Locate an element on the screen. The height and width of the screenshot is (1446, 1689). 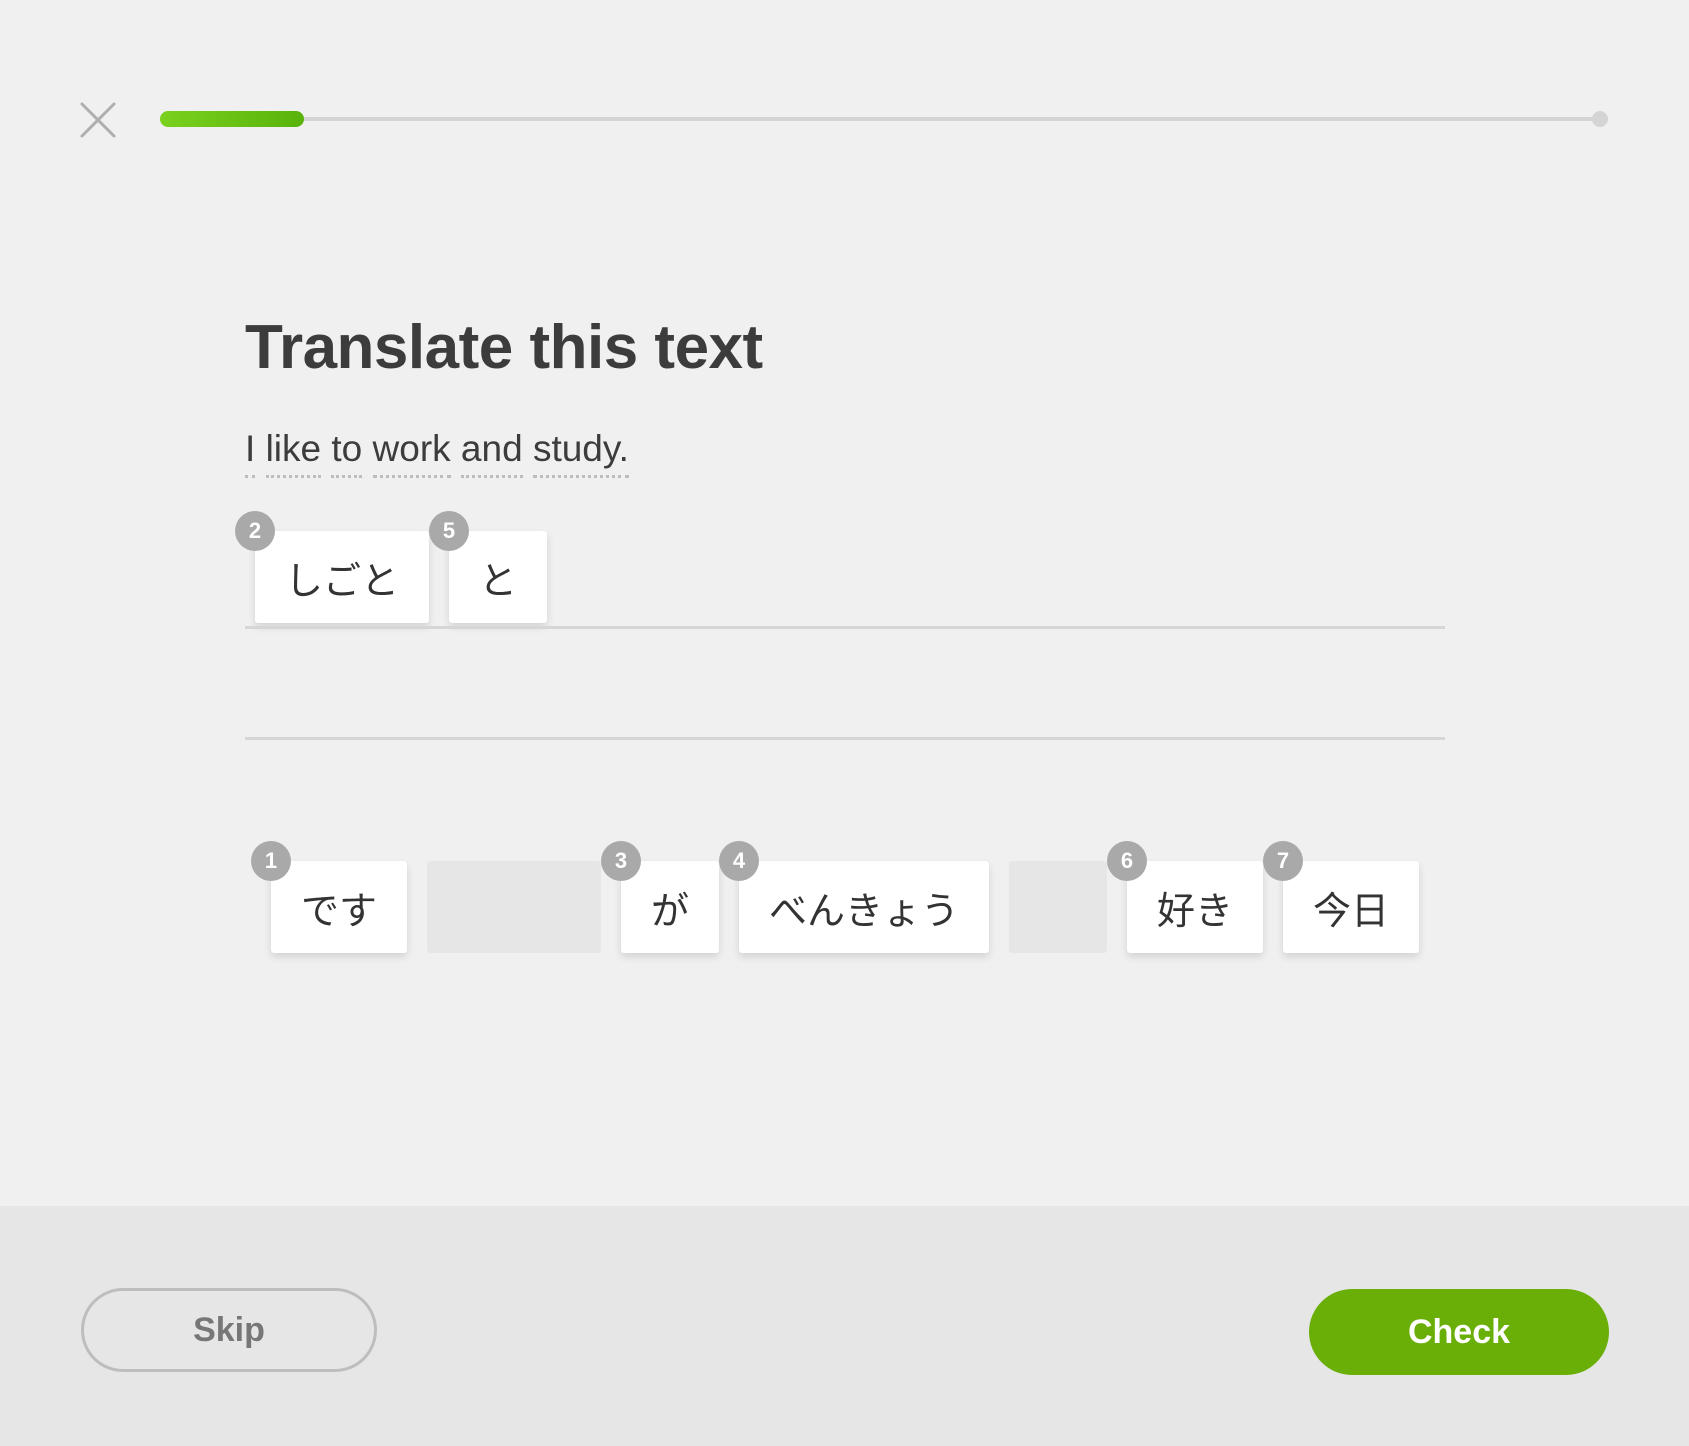
tile-label: べんきょう is located at coordinates (863, 910).